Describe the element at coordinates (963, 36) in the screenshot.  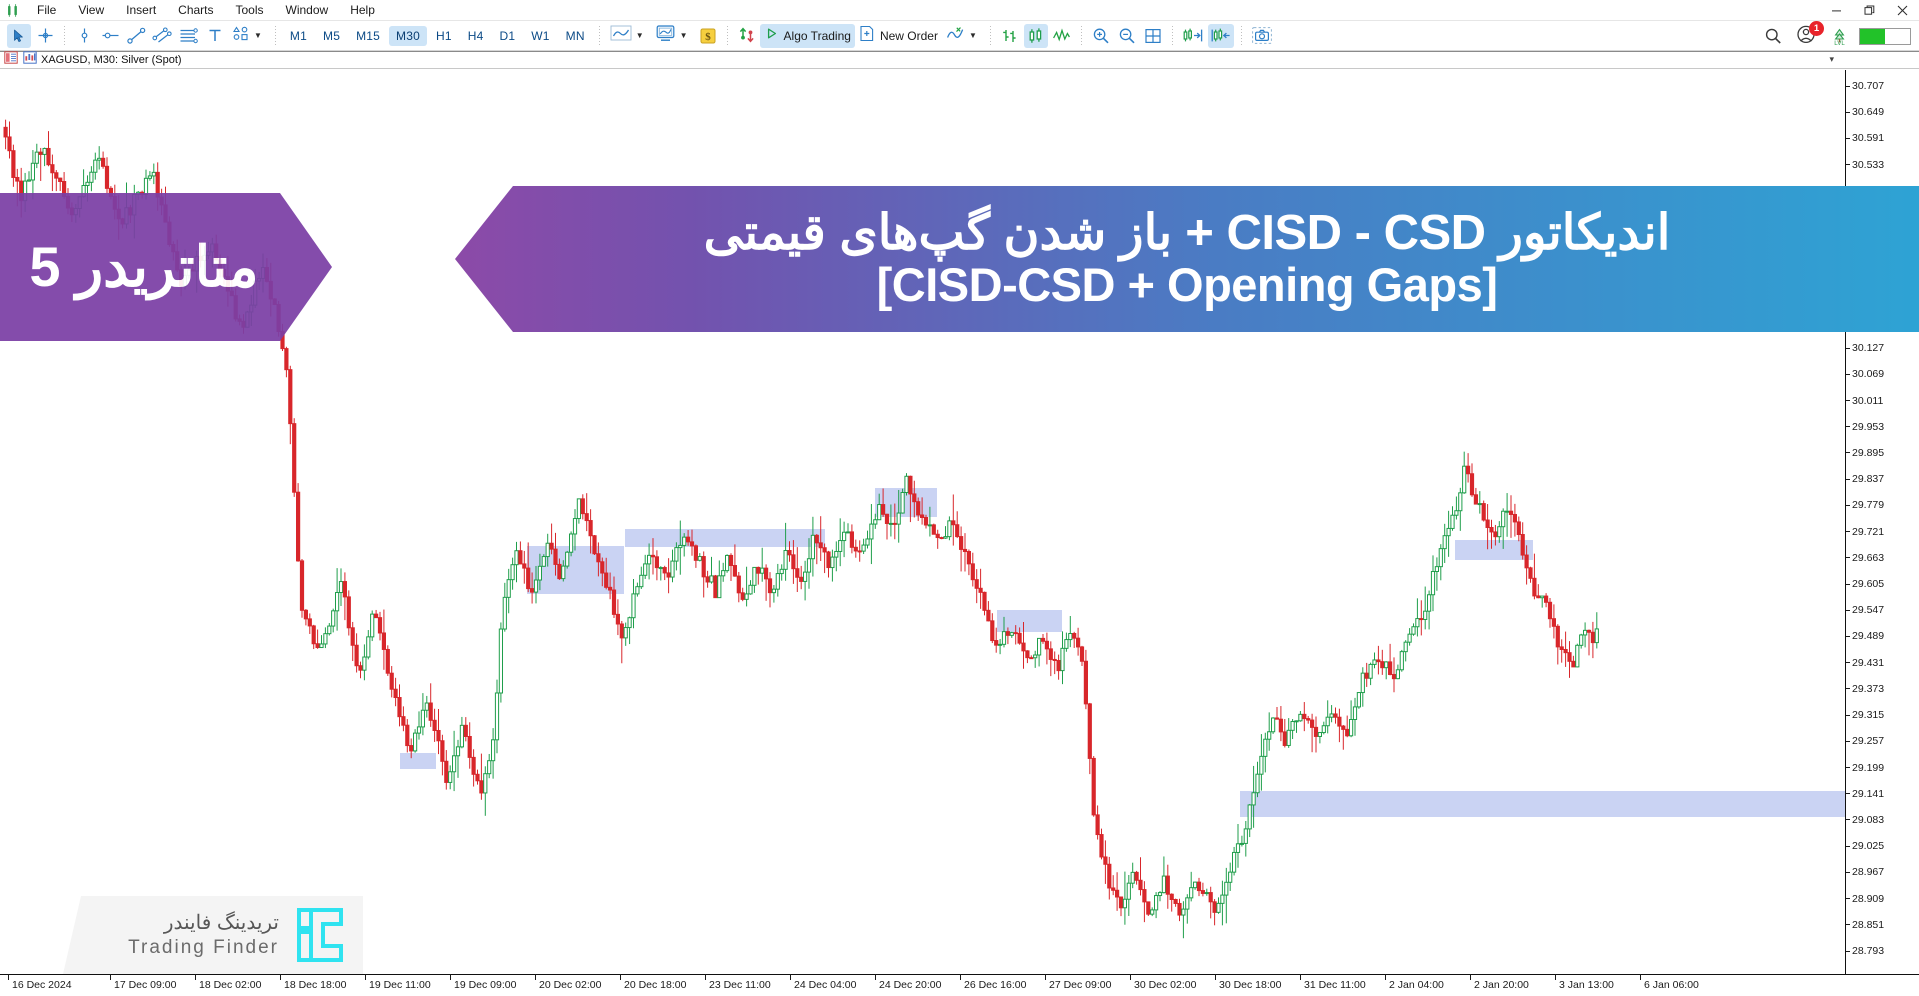
I see `indicators-dropdown: ▼` at that location.